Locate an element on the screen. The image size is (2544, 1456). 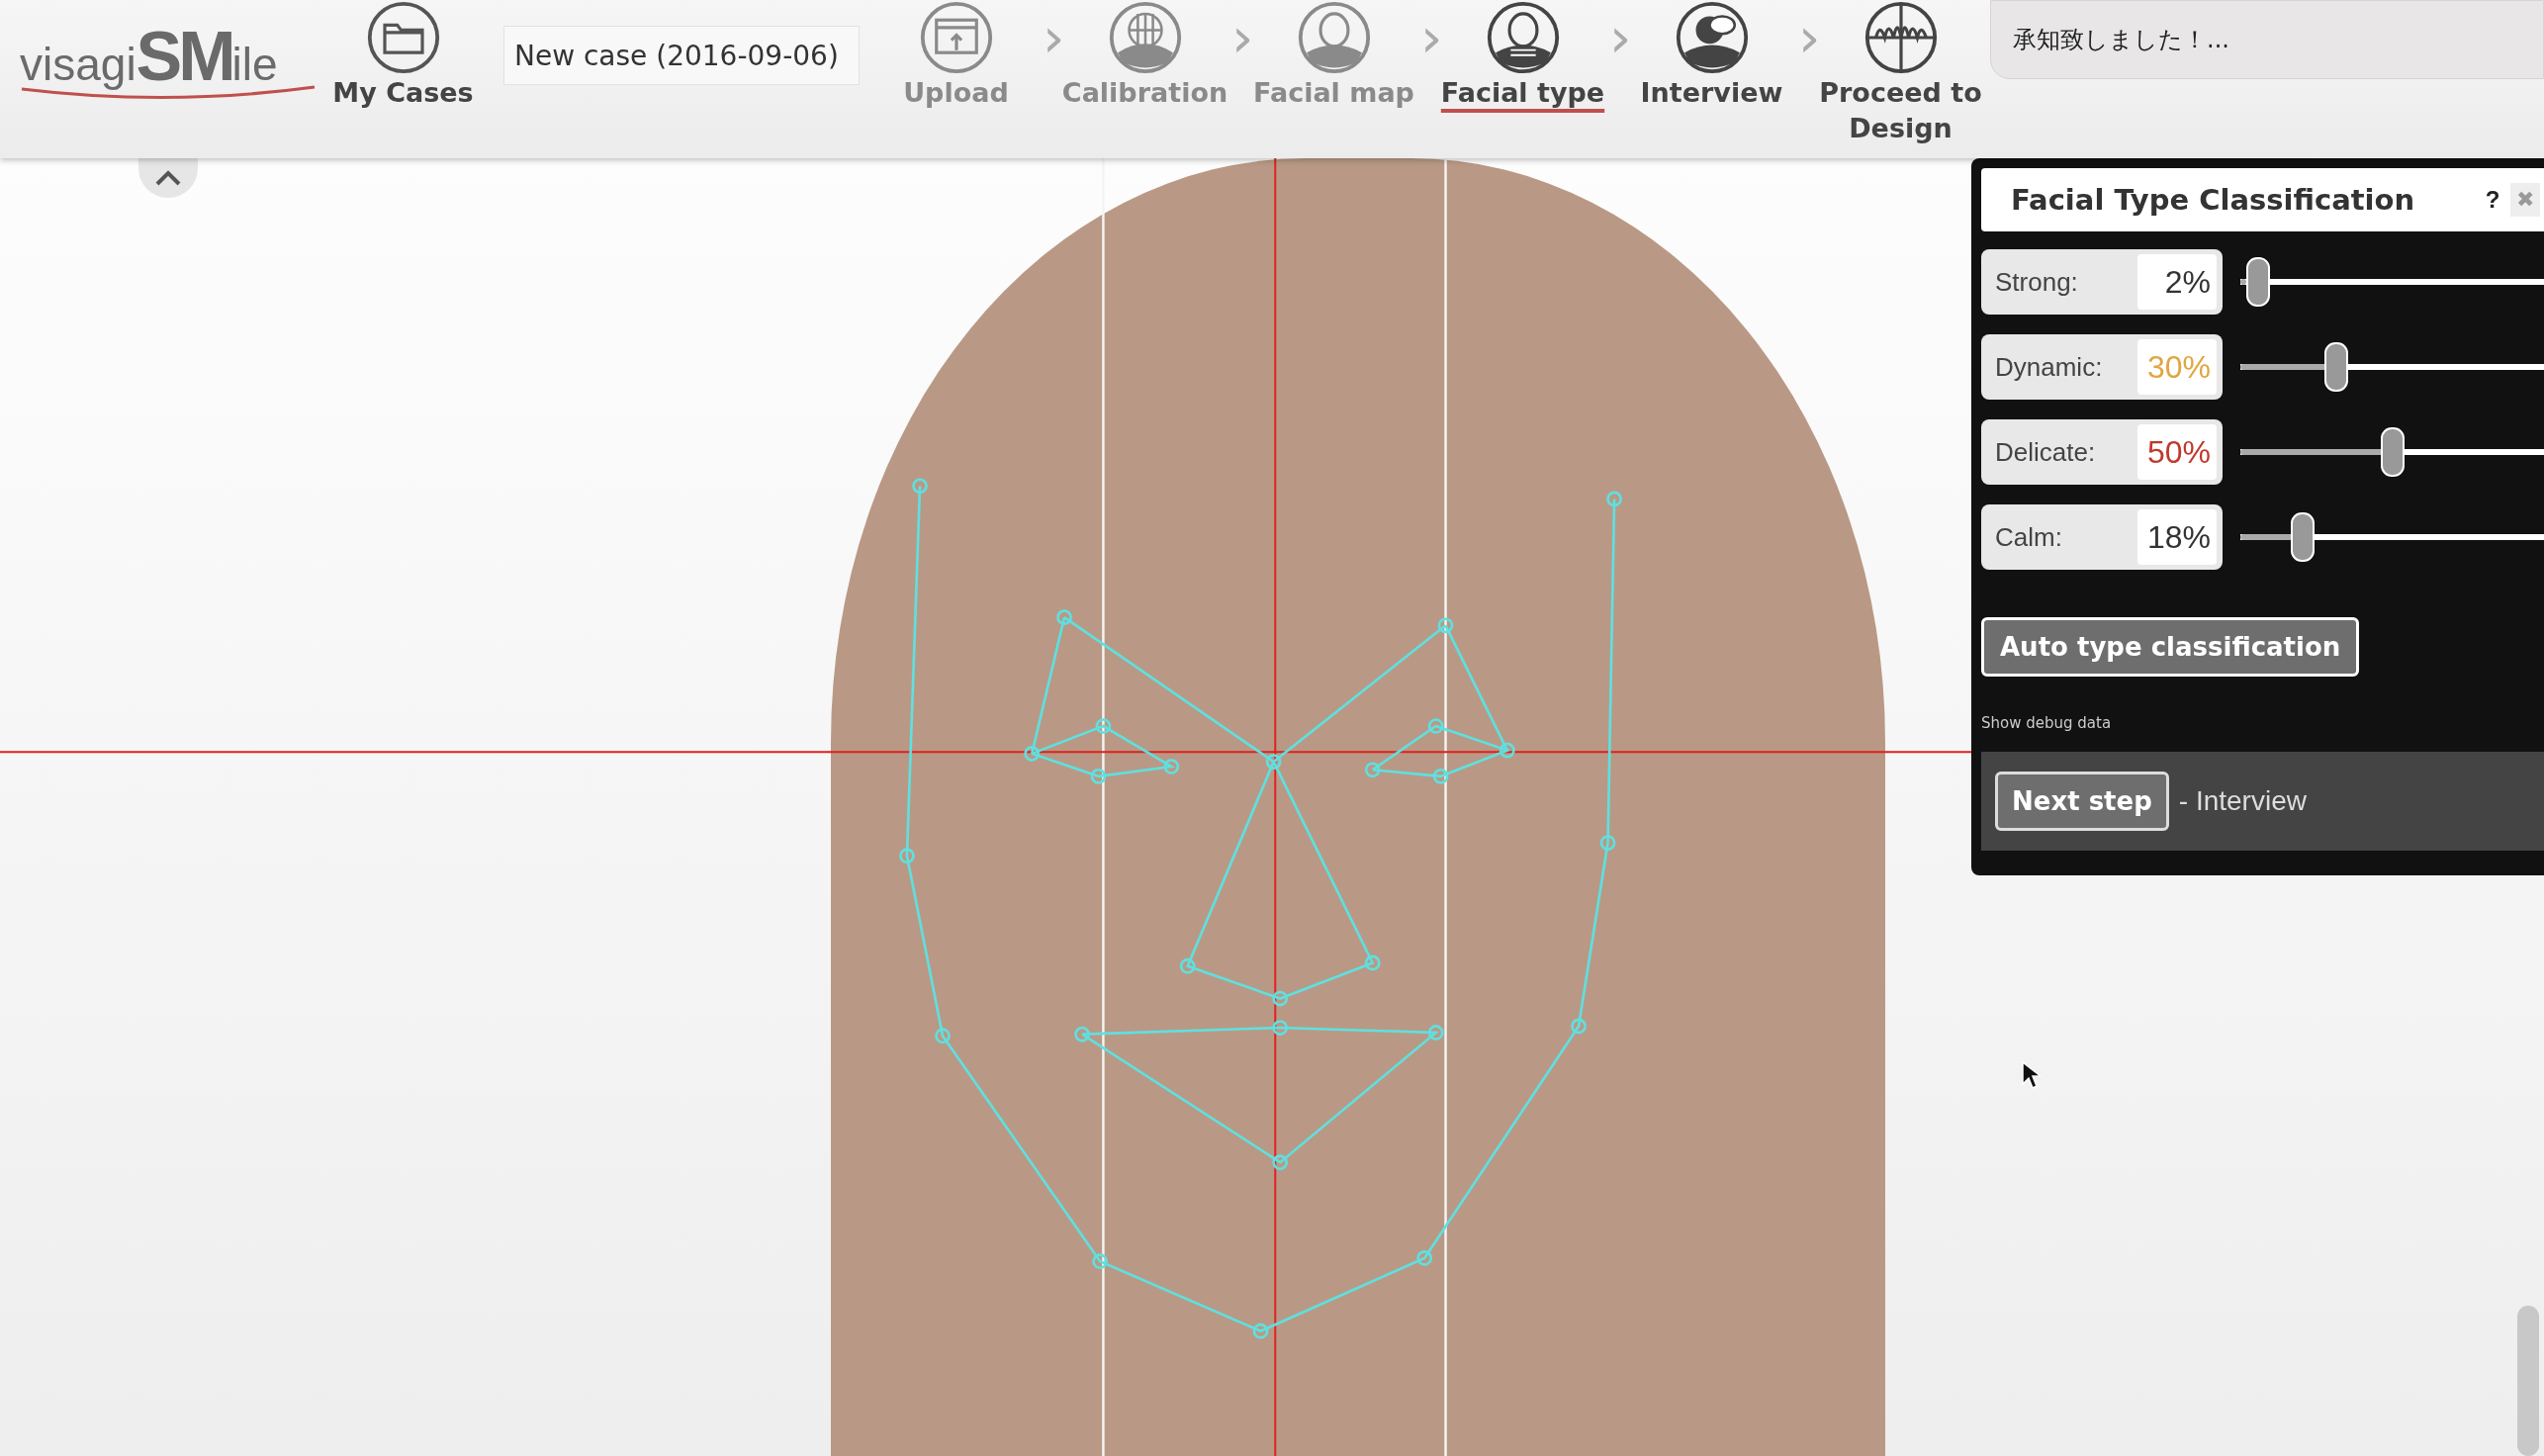
monitor-upload-icon is located at coordinates (956, 37).